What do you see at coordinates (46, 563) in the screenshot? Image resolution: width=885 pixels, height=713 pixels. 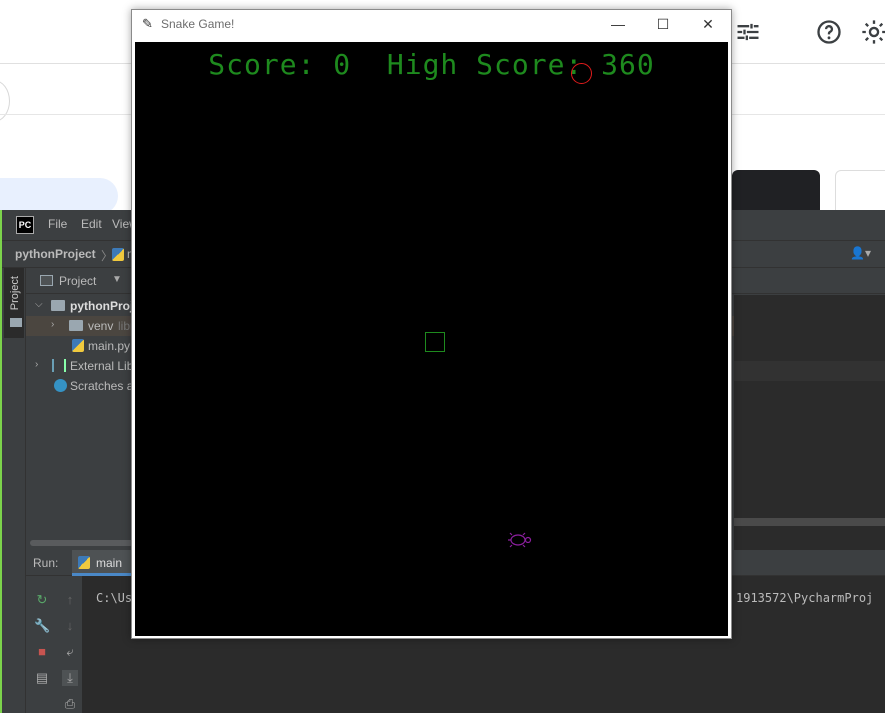 I see `run-label: Run:` at bounding box center [46, 563].